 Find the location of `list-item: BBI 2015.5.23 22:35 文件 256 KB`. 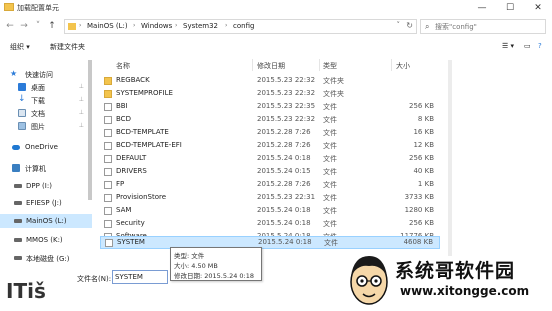

list-item: BBI 2015.5.23 22:35 文件 256 KB is located at coordinates (270, 107).